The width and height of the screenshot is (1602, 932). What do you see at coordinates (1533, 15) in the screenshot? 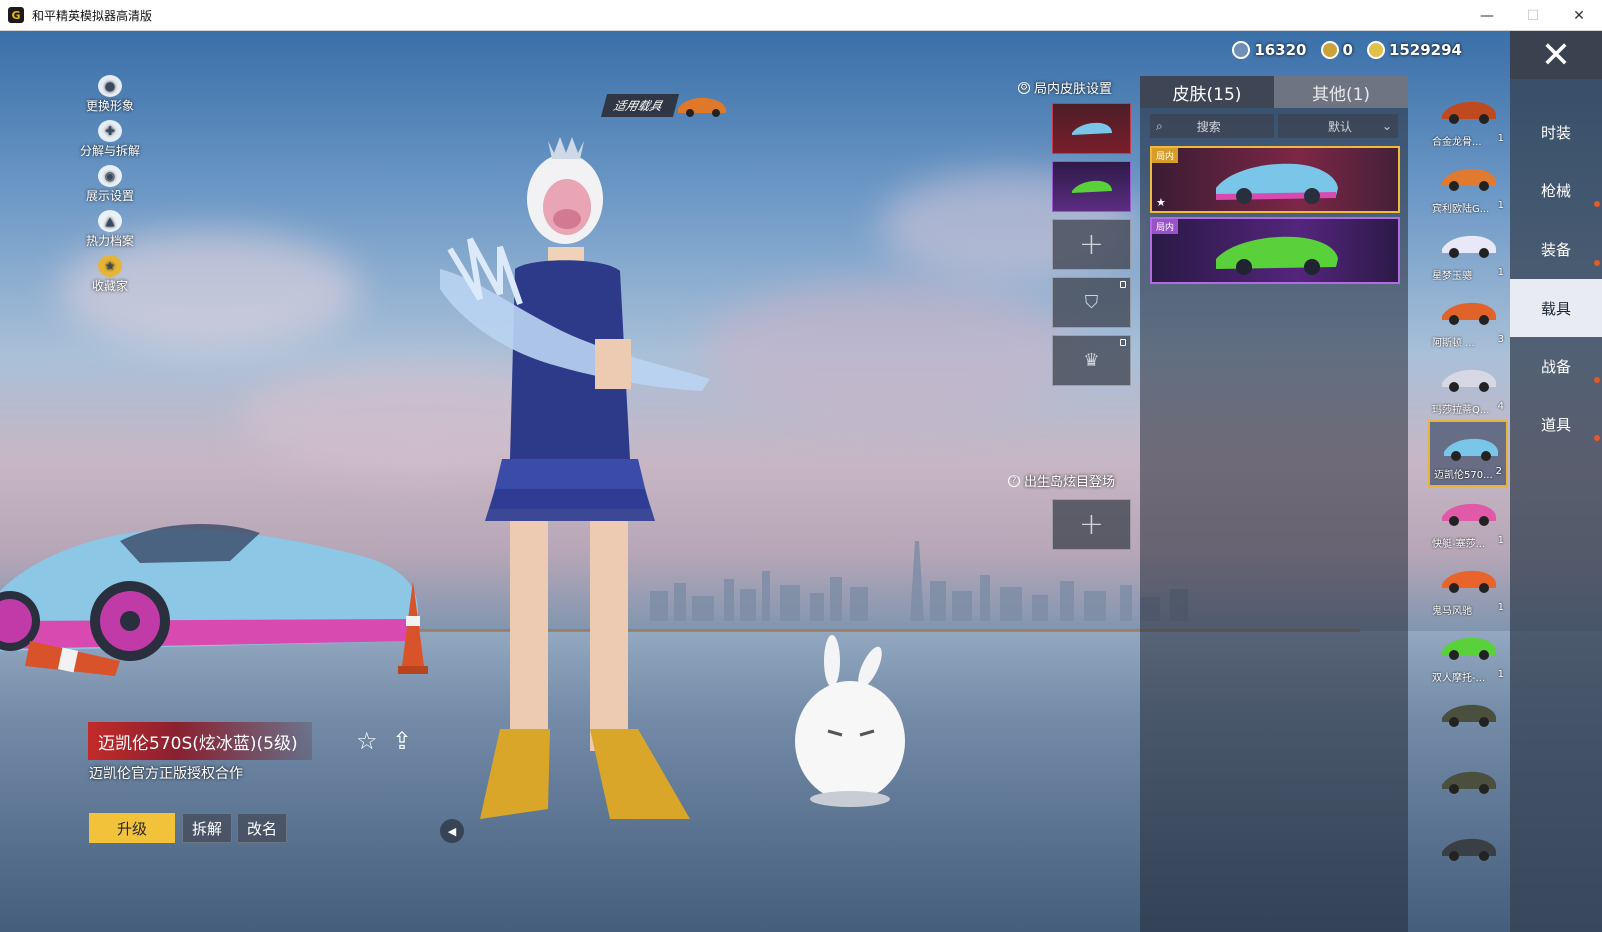
I see `maximize-button: ☐` at bounding box center [1533, 15].